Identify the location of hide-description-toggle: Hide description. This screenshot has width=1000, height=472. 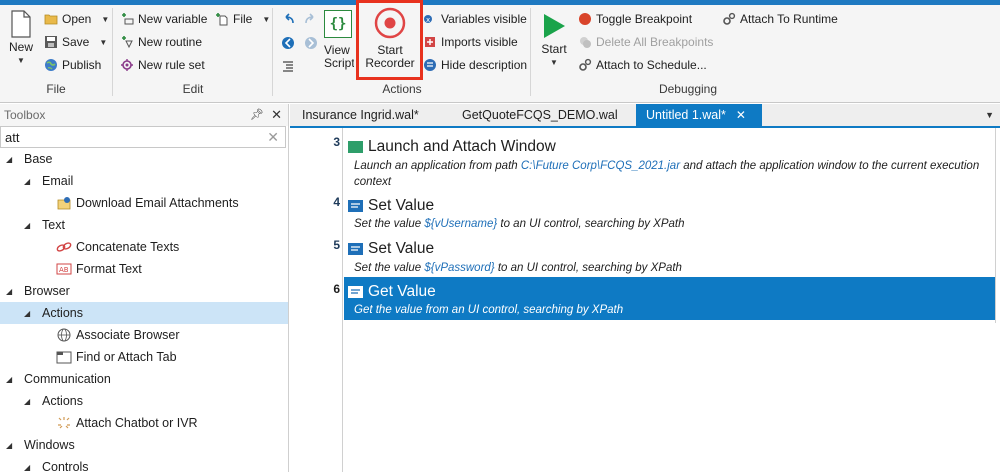
(475, 65).